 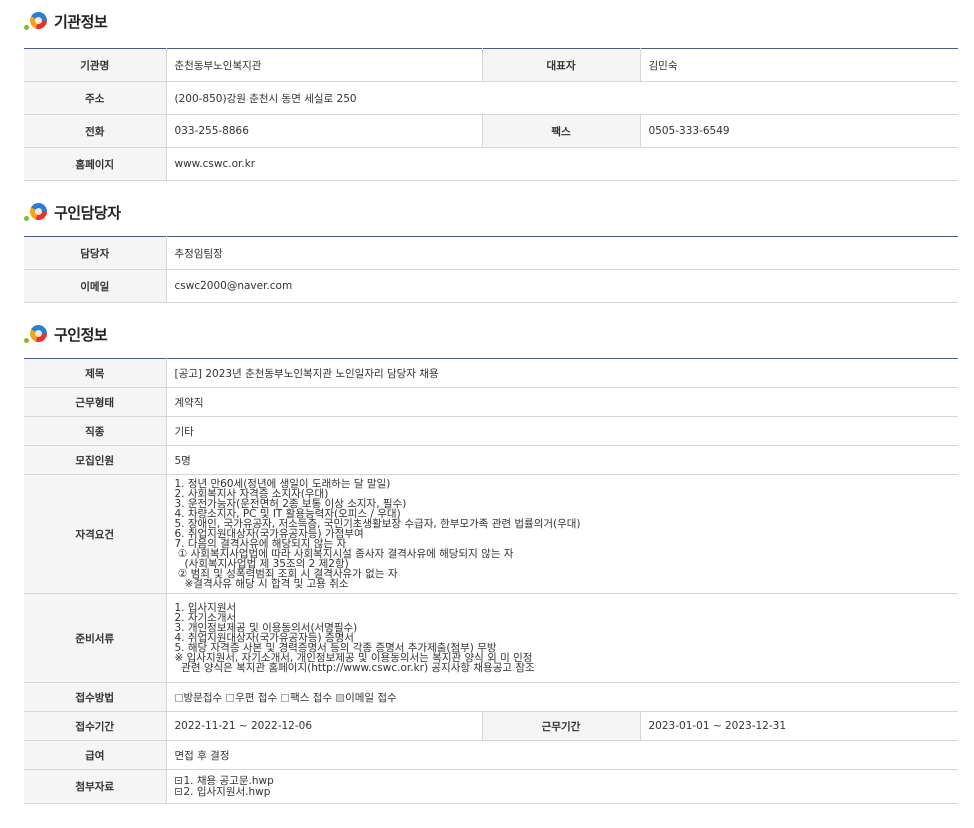 I want to click on field-label: 준비서류, so click(x=95, y=638).